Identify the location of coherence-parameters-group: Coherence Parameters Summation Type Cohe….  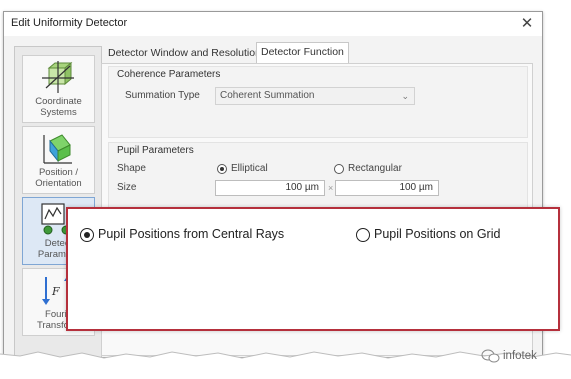
(318, 102).